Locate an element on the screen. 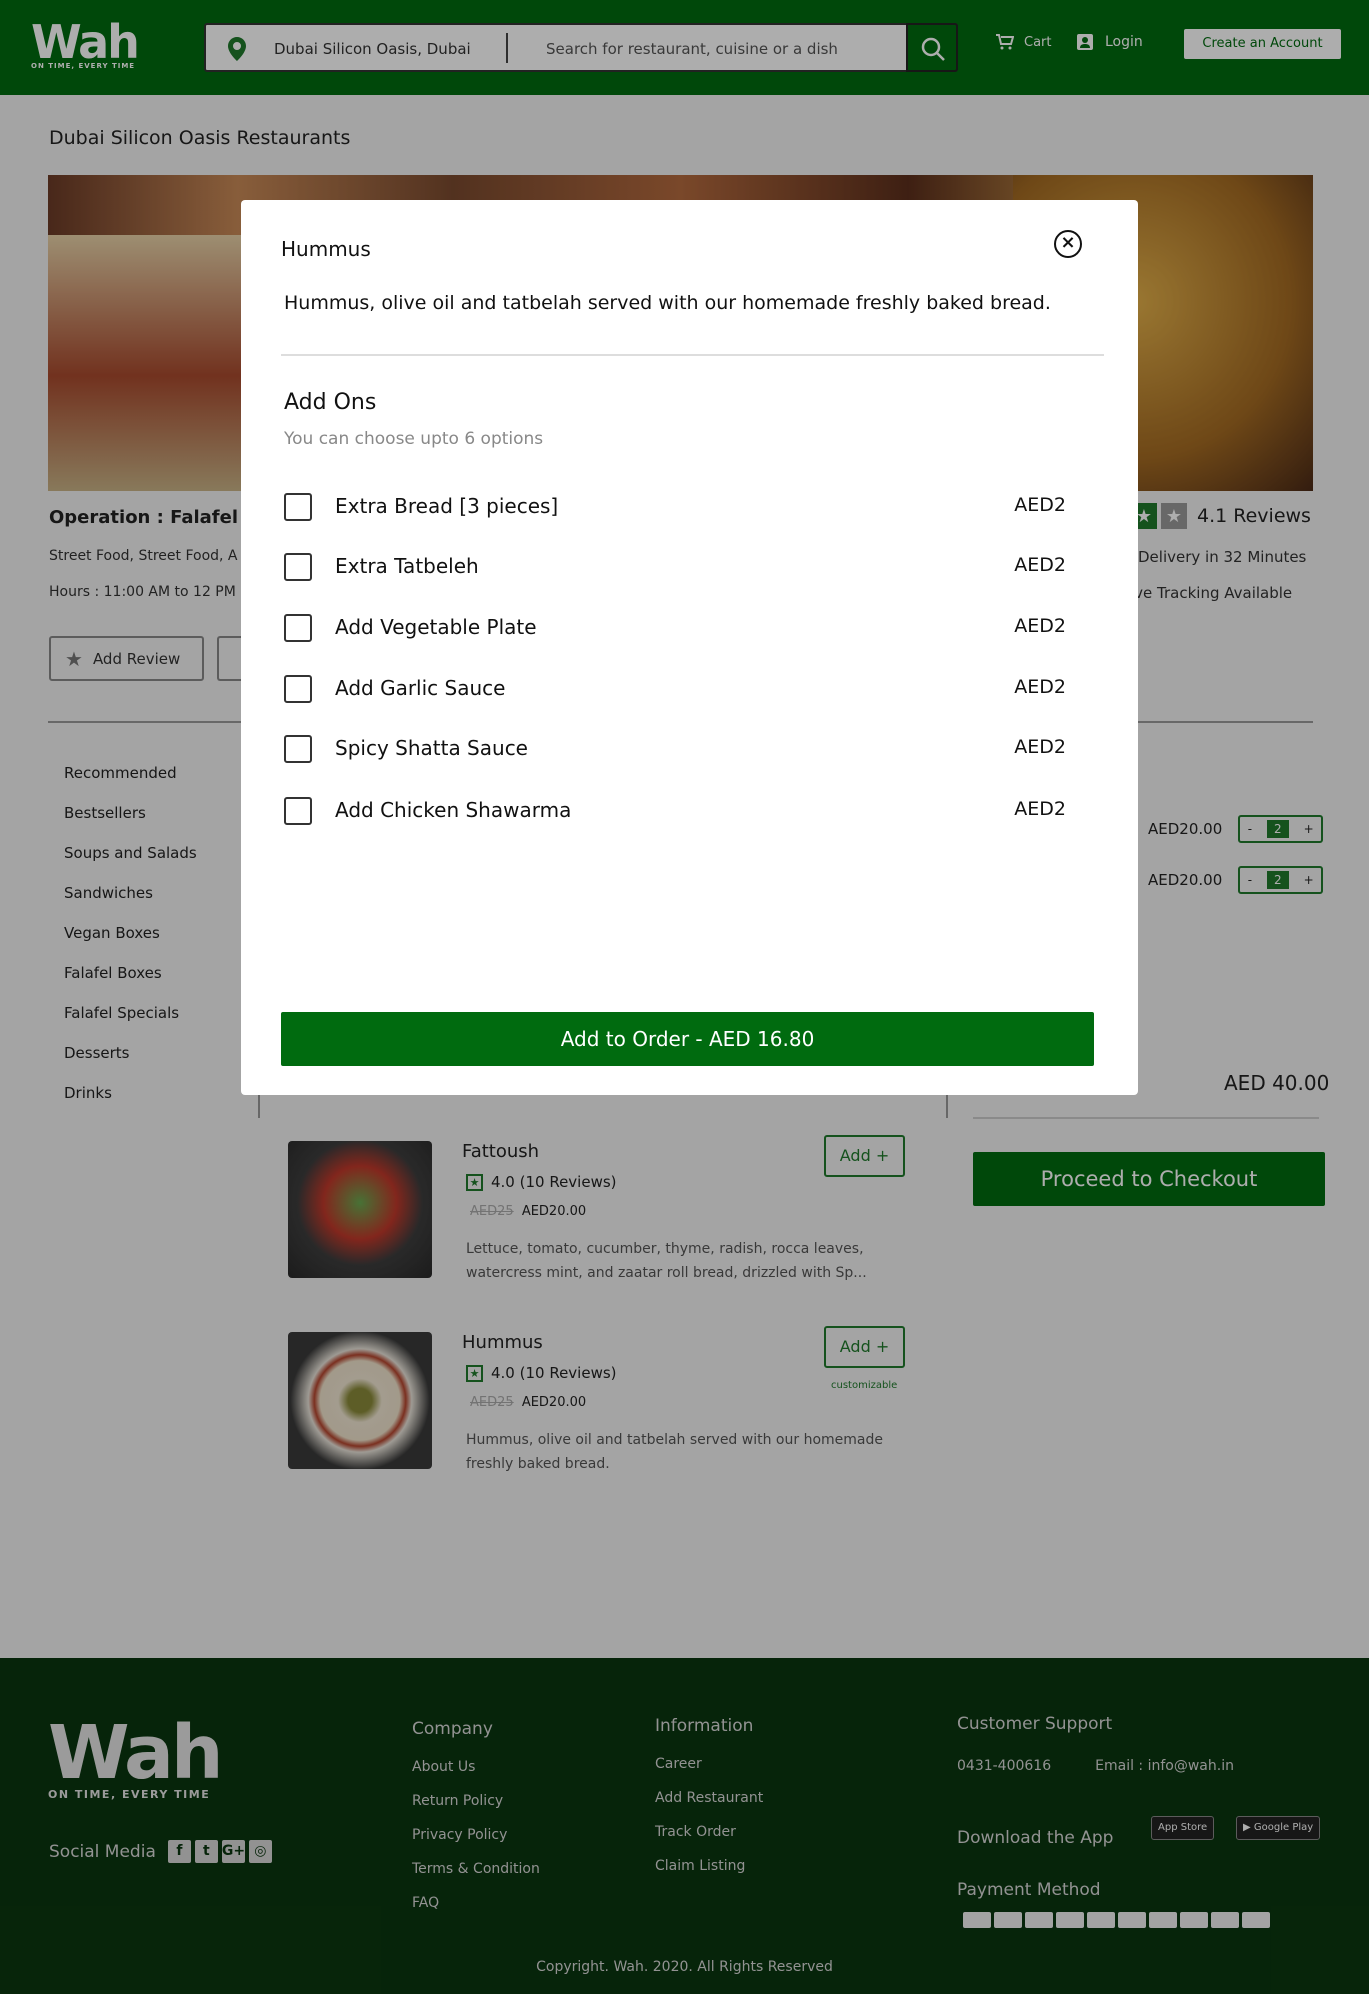  addon-label: Extra Bread [3 pieces] is located at coordinates (447, 506).